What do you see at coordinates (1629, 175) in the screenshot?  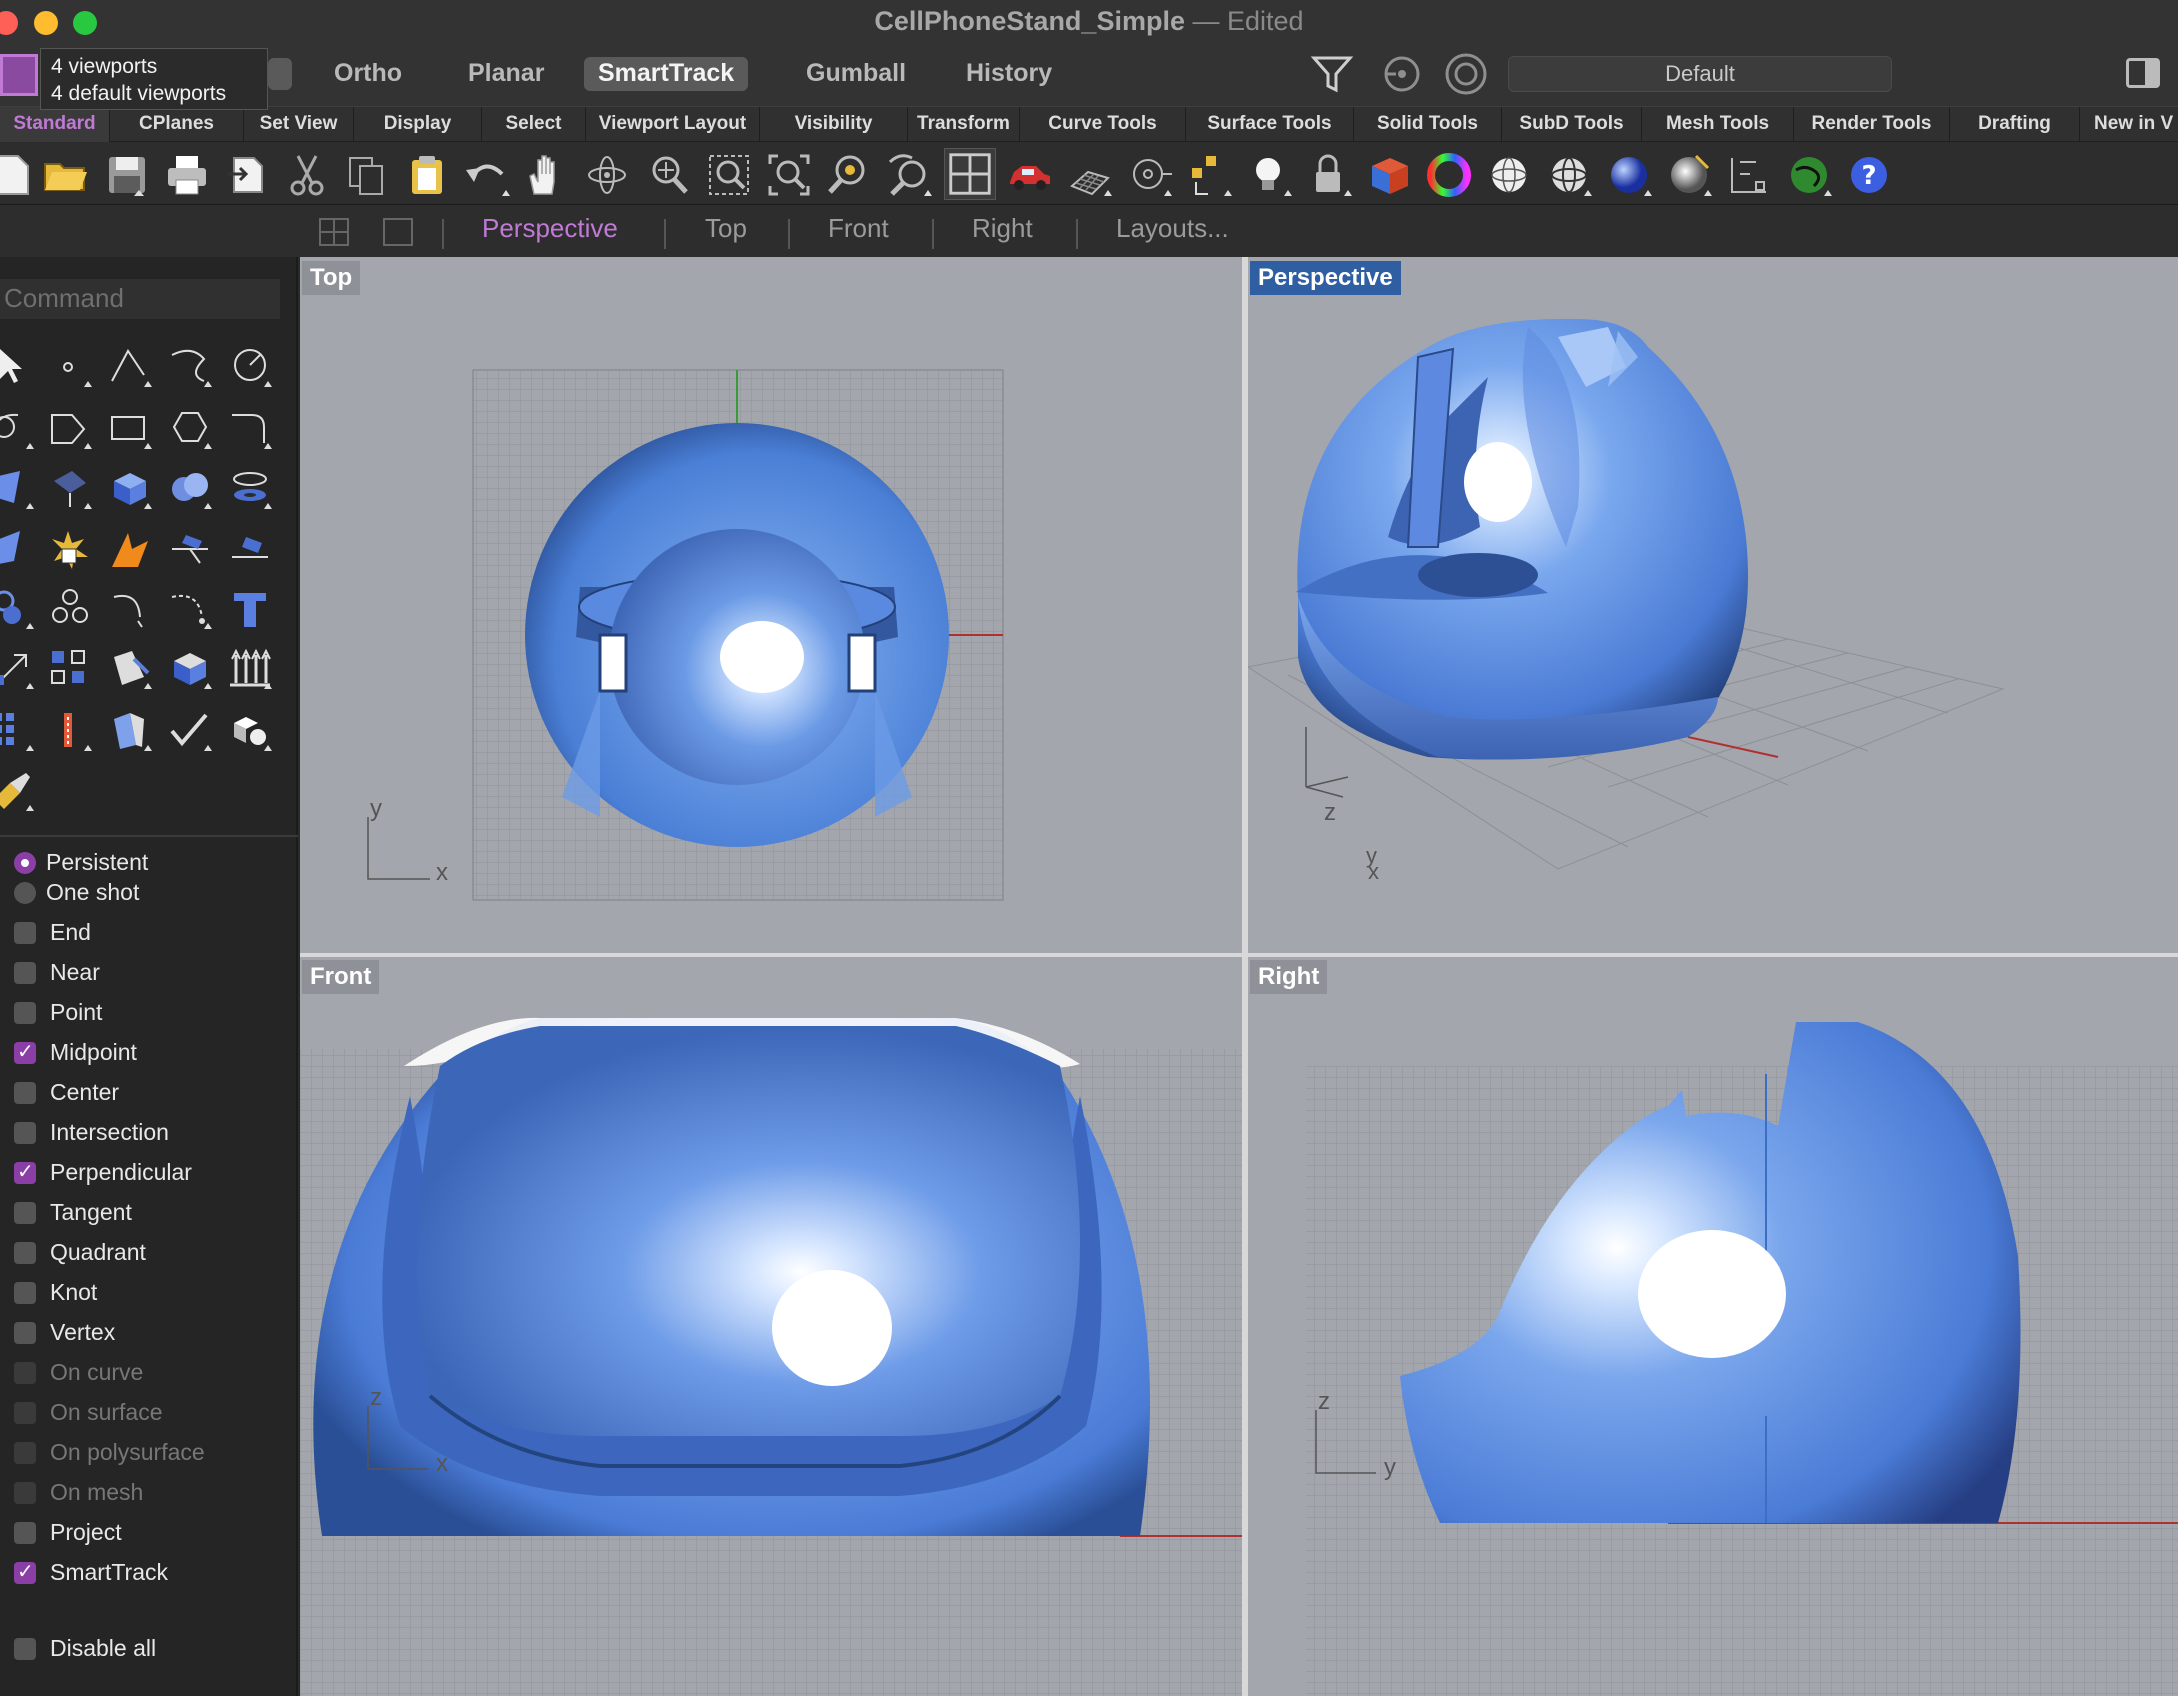 I see `sphere-blue-icon` at bounding box center [1629, 175].